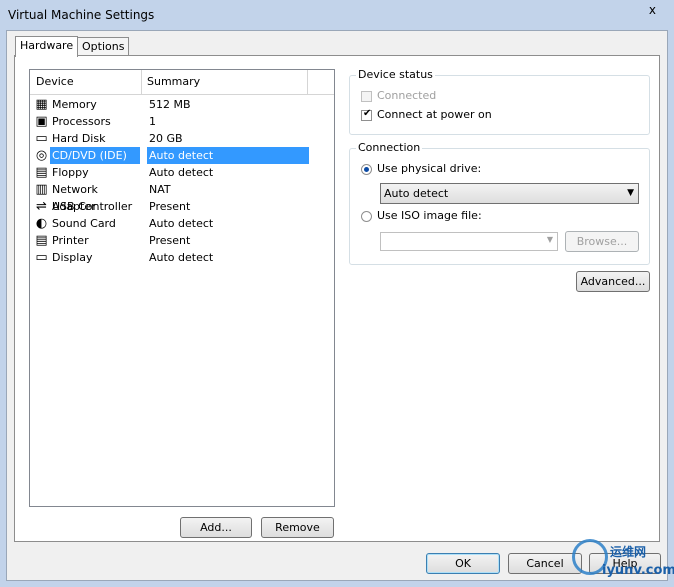 Image resolution: width=674 pixels, height=587 pixels. I want to click on device-name: Hard Disk (SCSI), so click(79, 147).